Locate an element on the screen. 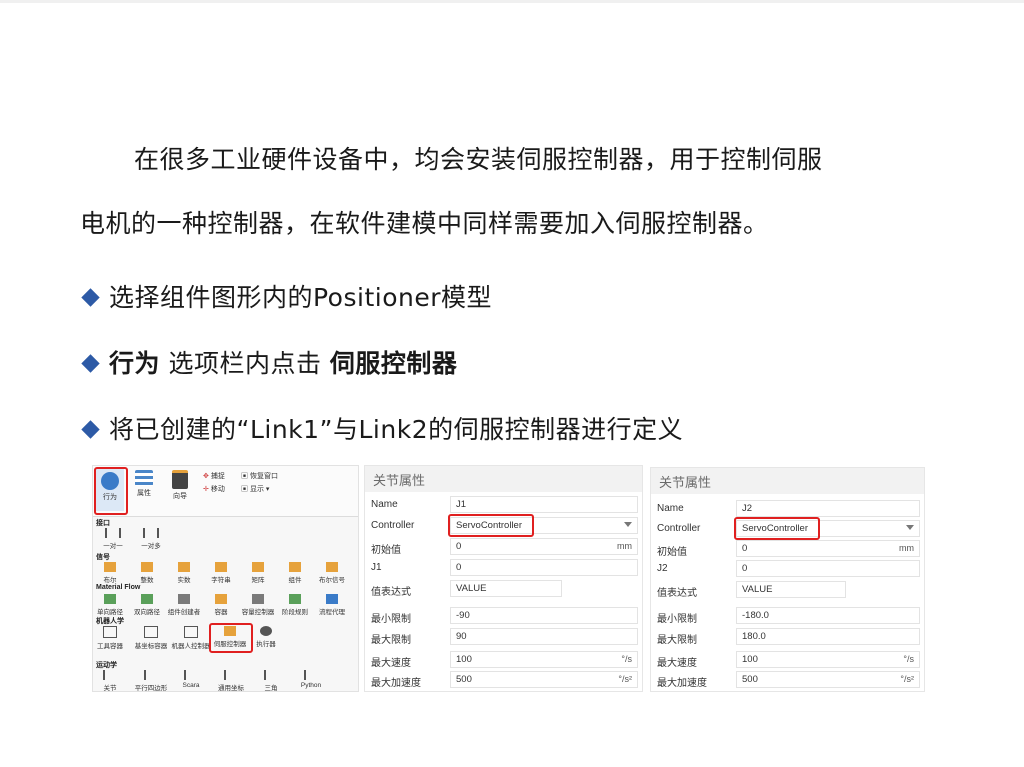 The image size is (1024, 767). robot-item: 基坐标容器 is located at coordinates (151, 638).